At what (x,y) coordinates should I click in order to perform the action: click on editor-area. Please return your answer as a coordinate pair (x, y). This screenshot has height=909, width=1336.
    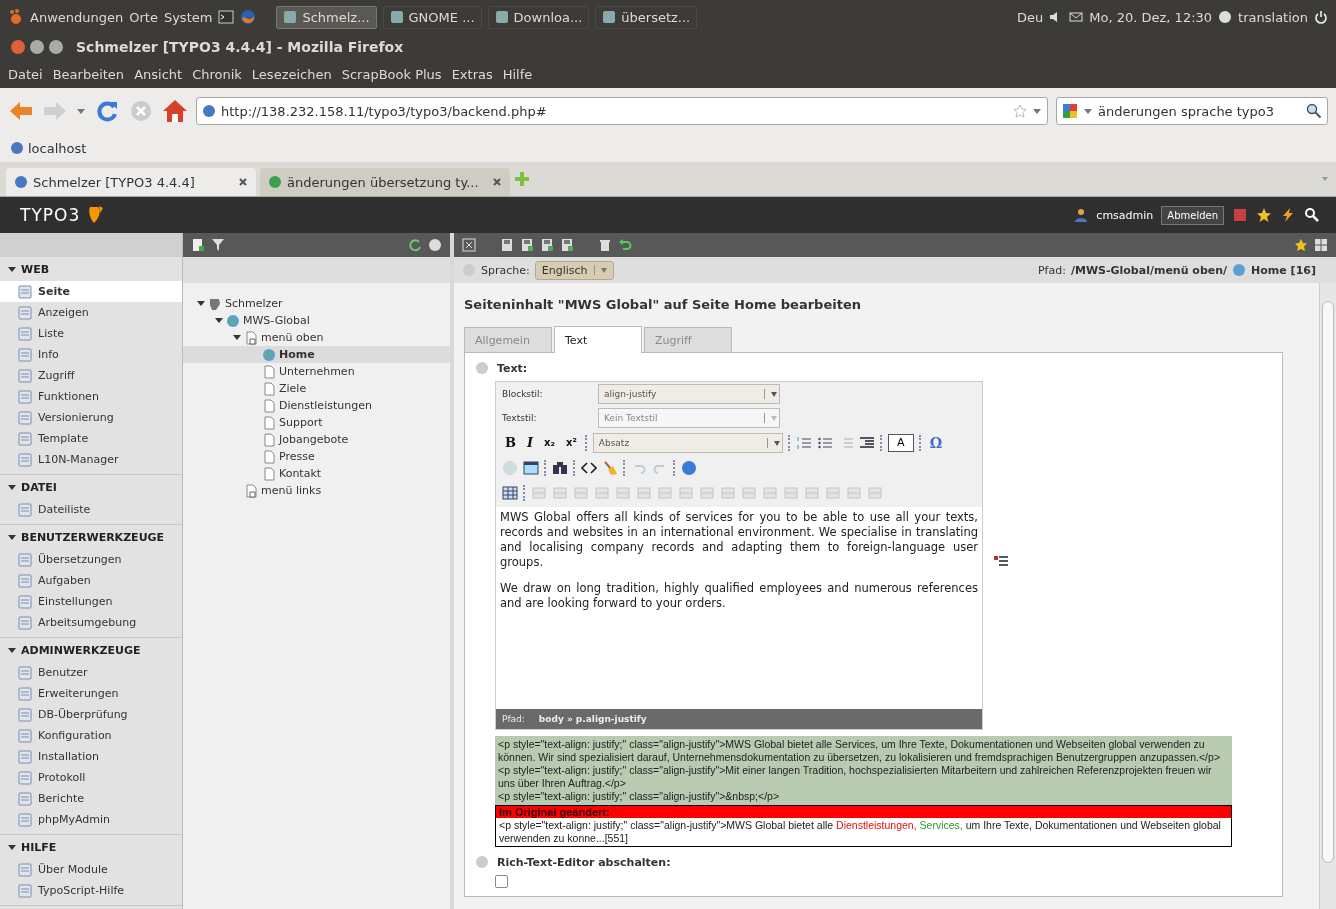
    Looking at the image, I should click on (739, 608).